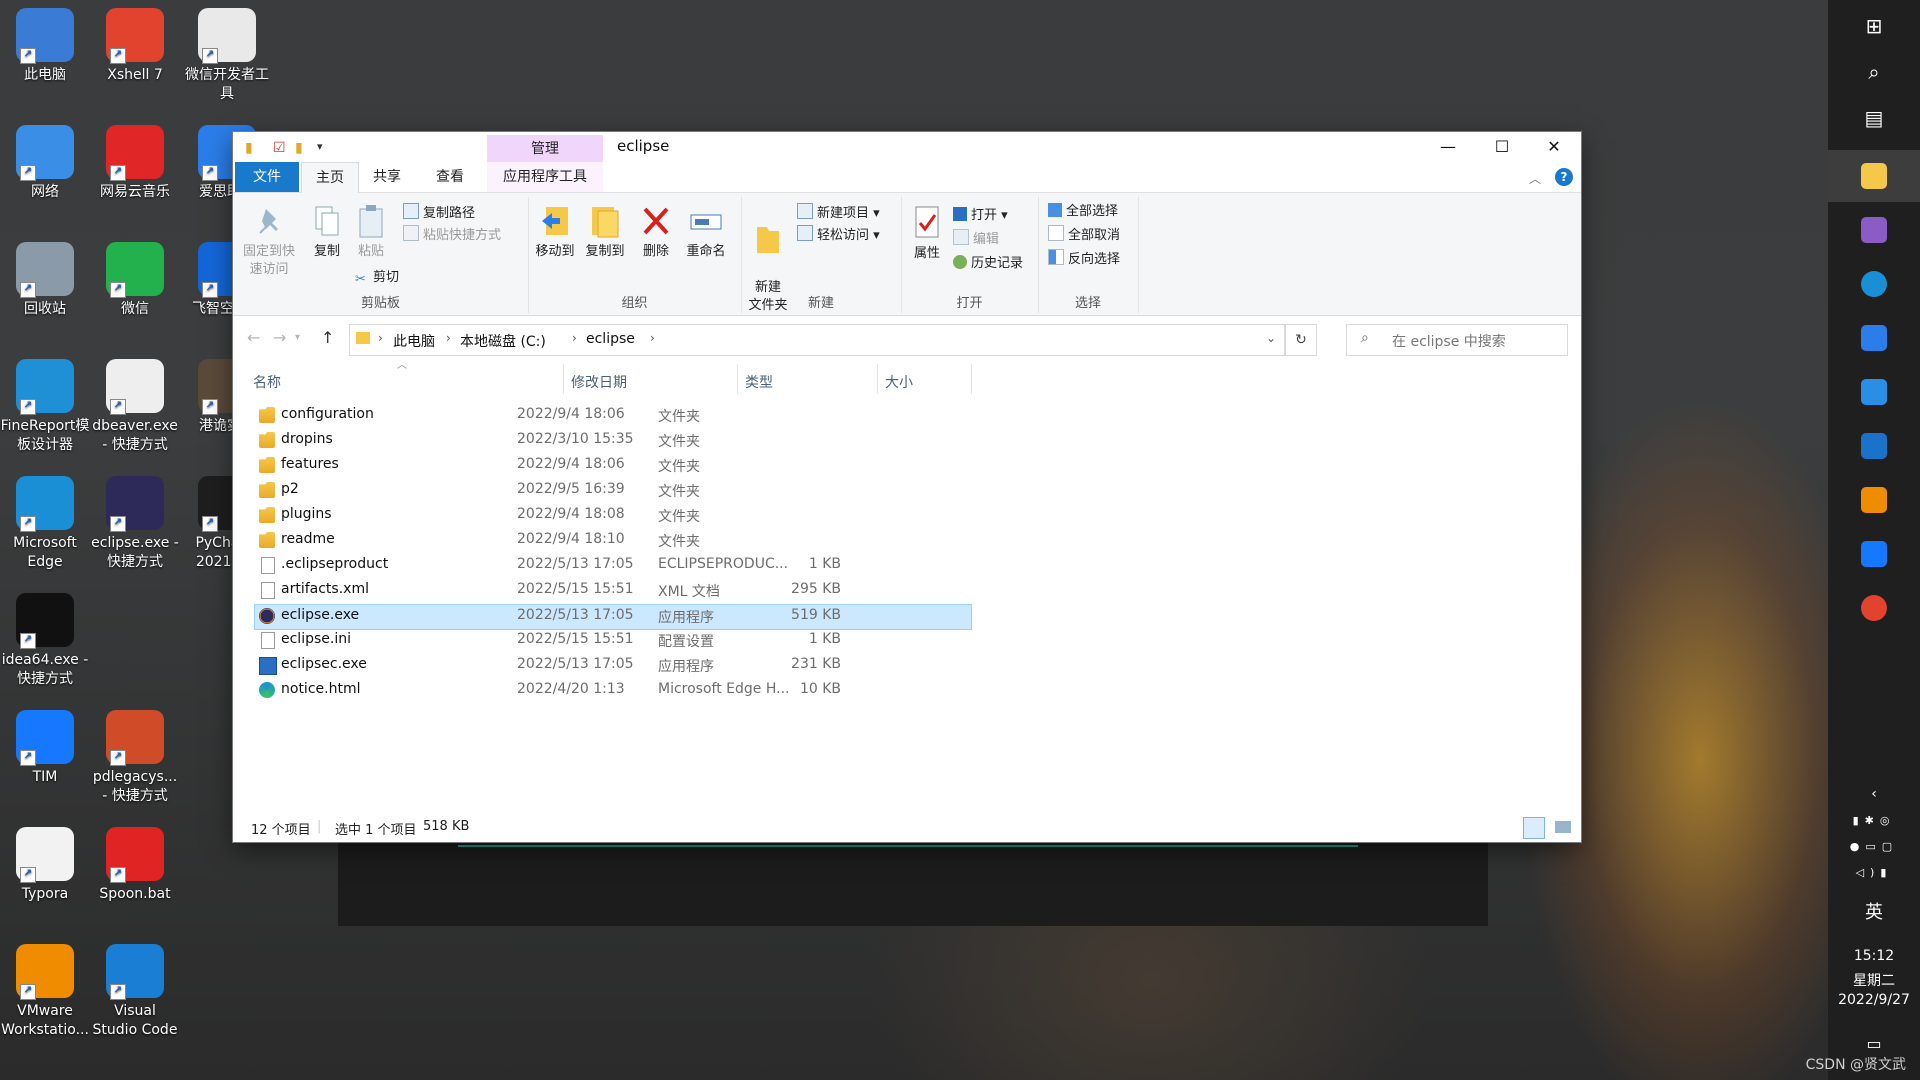 This screenshot has width=1920, height=1080. What do you see at coordinates (452, 236) in the screenshot?
I see `paste-shortcut-button: 粘贴快捷方式` at bounding box center [452, 236].